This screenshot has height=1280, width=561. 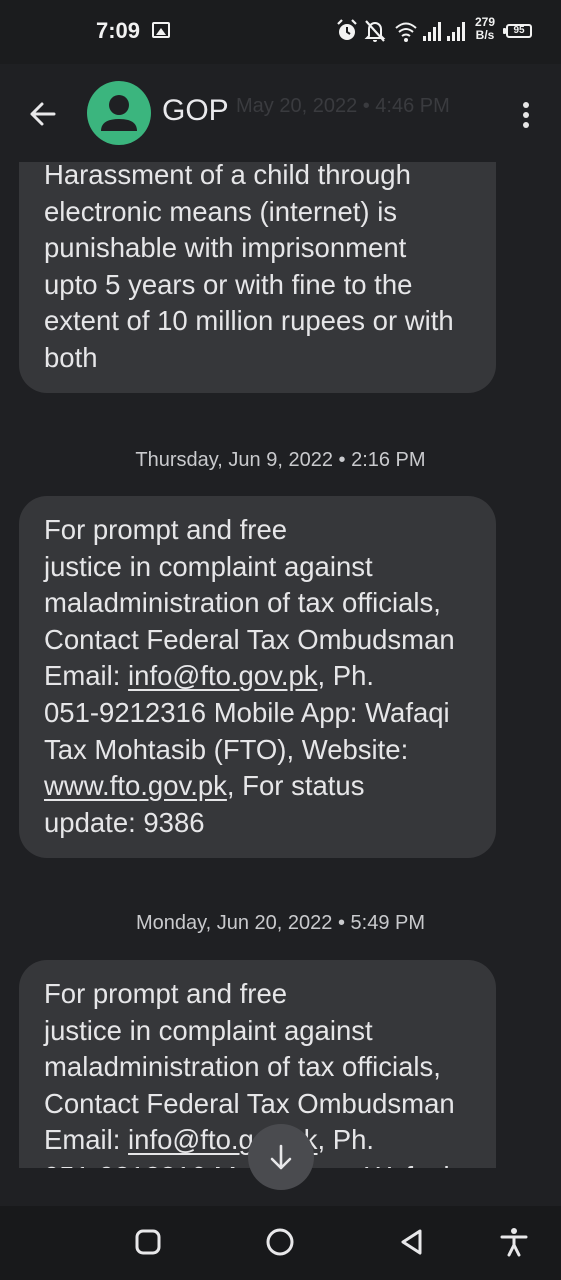 I want to click on website-link: www.fto.gov.pk, so click(x=135, y=785).